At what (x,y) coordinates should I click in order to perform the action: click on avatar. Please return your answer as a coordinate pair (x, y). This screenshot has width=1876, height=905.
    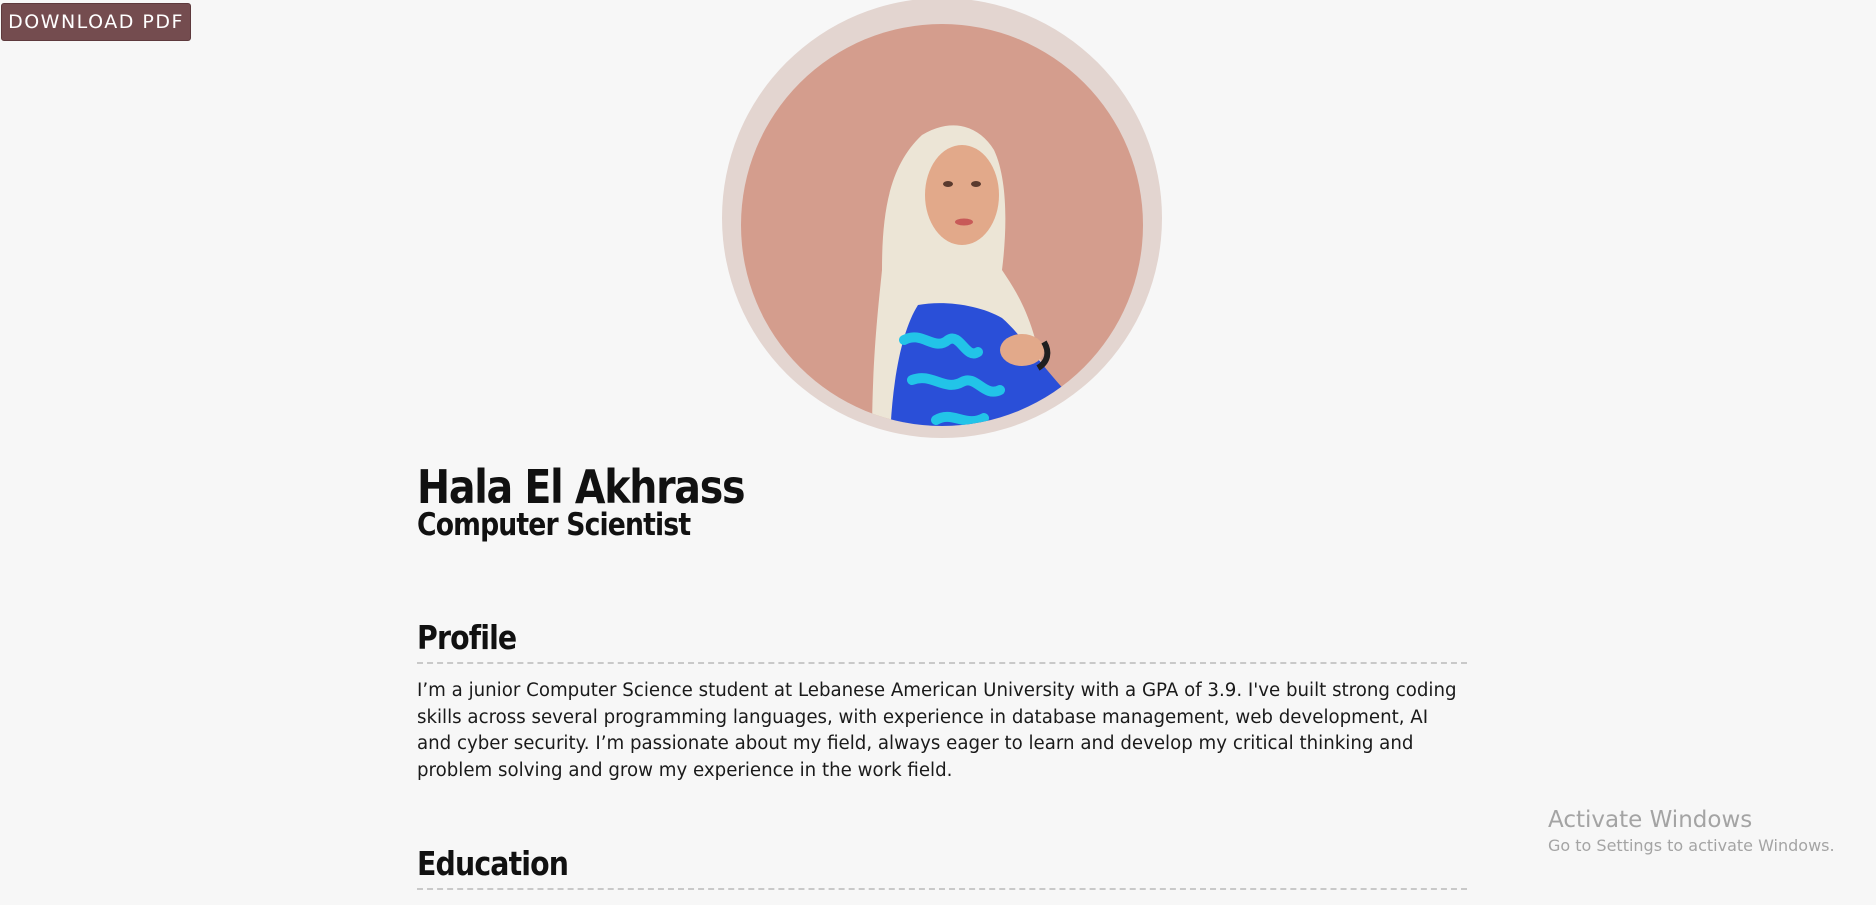
    Looking at the image, I should click on (942, 220).